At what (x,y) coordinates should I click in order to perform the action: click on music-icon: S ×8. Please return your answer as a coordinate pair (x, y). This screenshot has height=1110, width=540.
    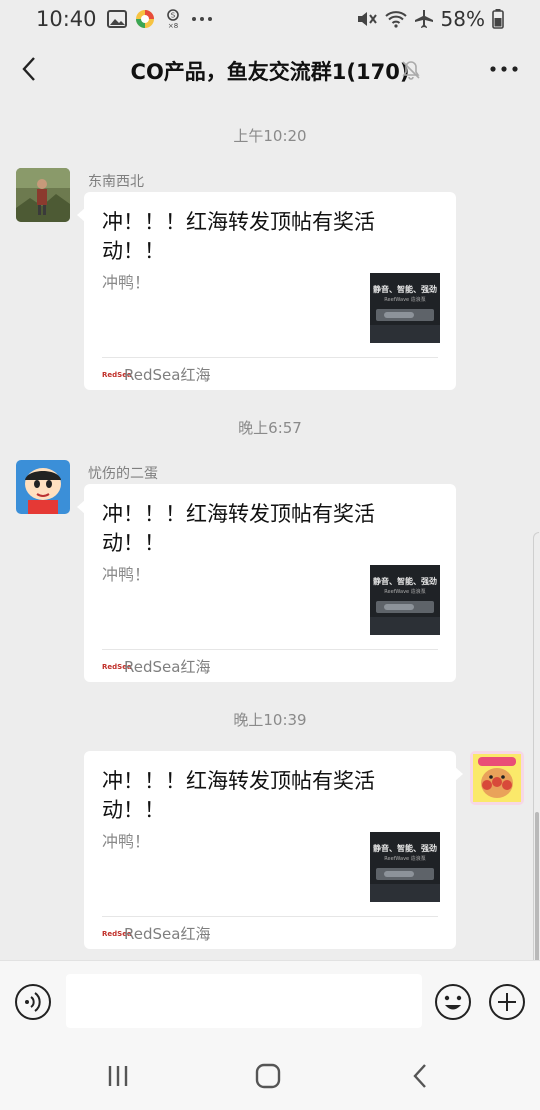
    Looking at the image, I should click on (172, 19).